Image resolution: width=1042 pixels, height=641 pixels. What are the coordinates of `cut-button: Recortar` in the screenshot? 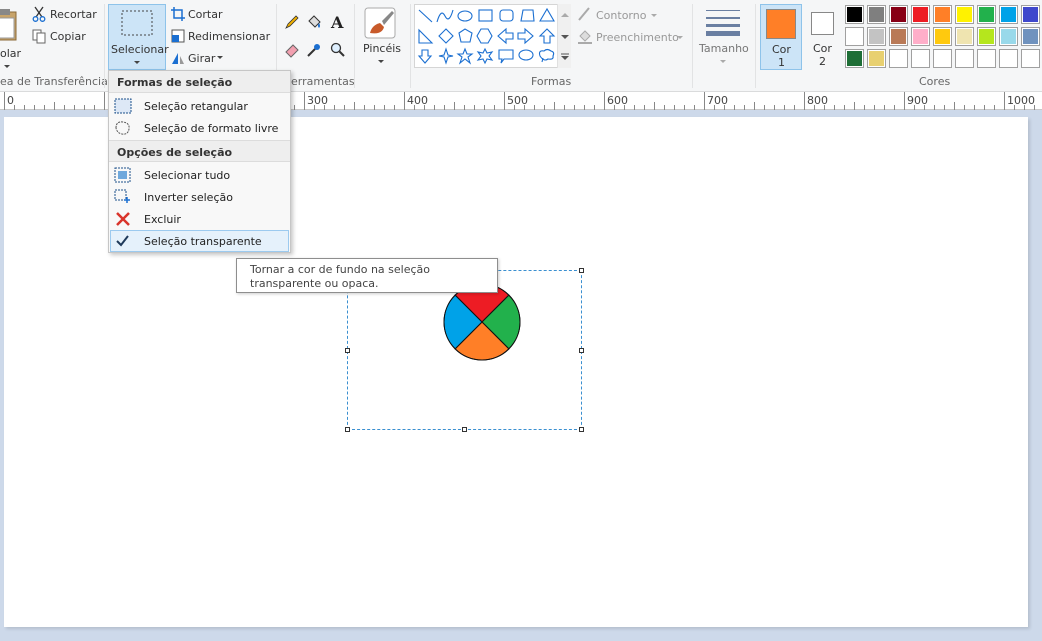 It's located at (65, 15).